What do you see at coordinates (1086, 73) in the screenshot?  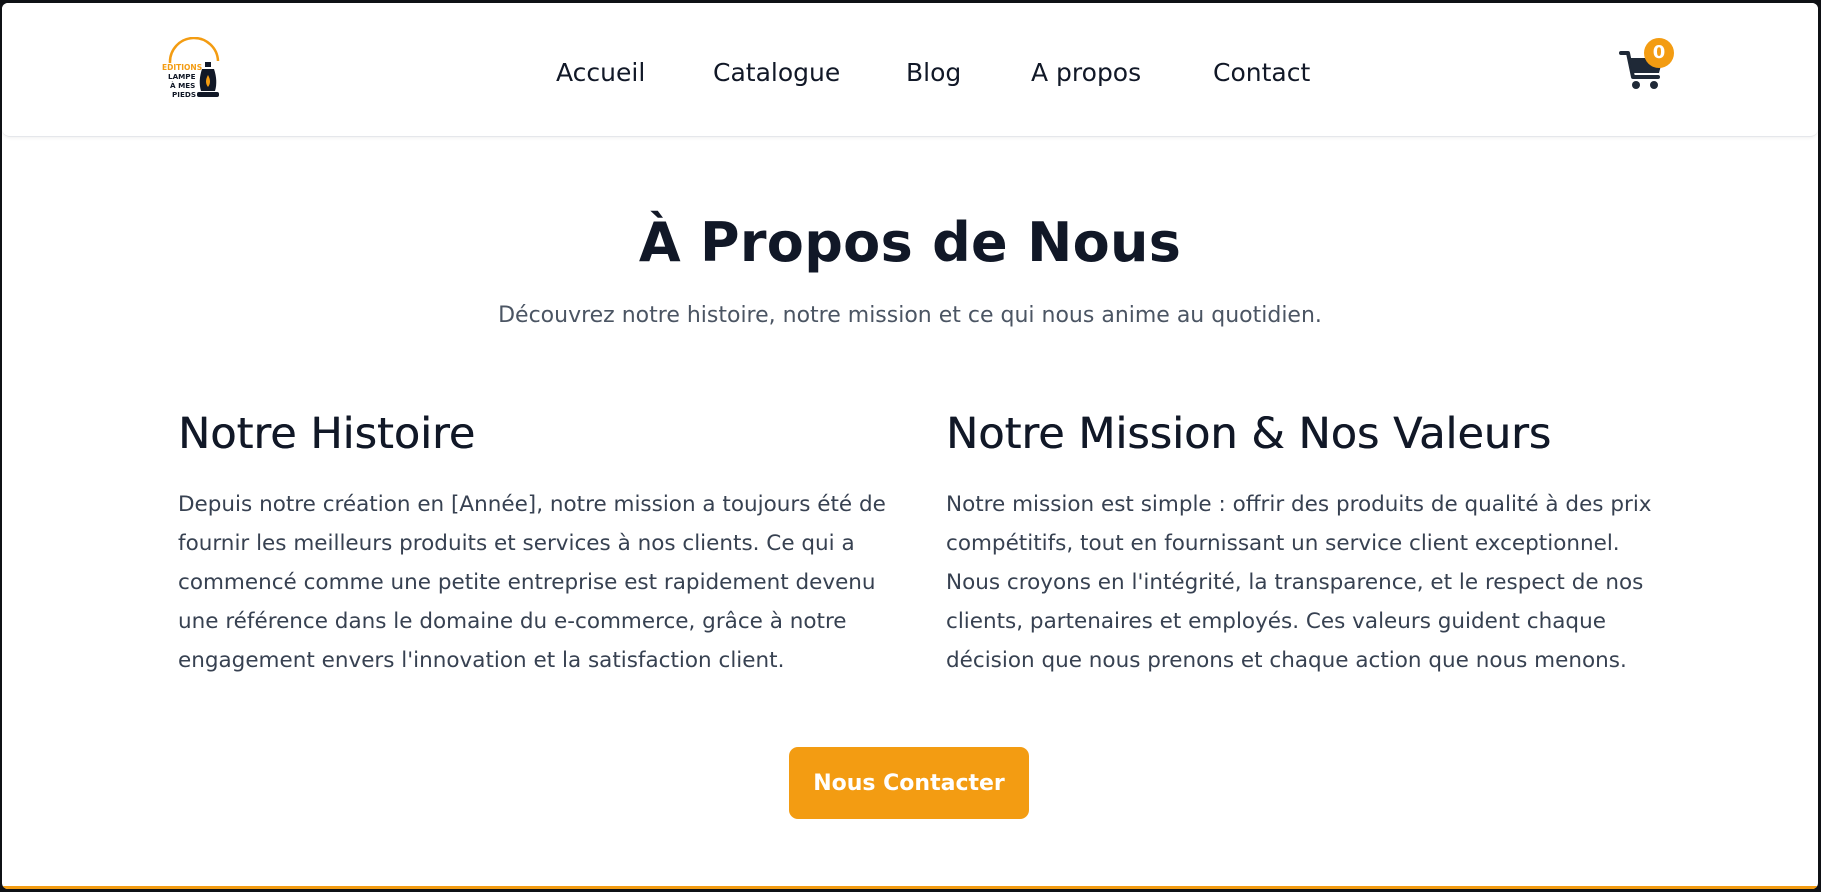 I see `nav-a-propos: A propos` at bounding box center [1086, 73].